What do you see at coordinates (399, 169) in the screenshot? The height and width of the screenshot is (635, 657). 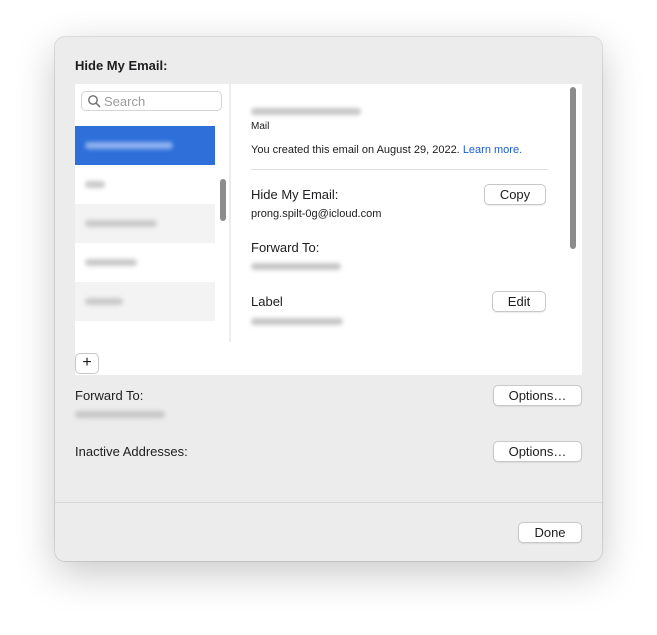 I see `separator` at bounding box center [399, 169].